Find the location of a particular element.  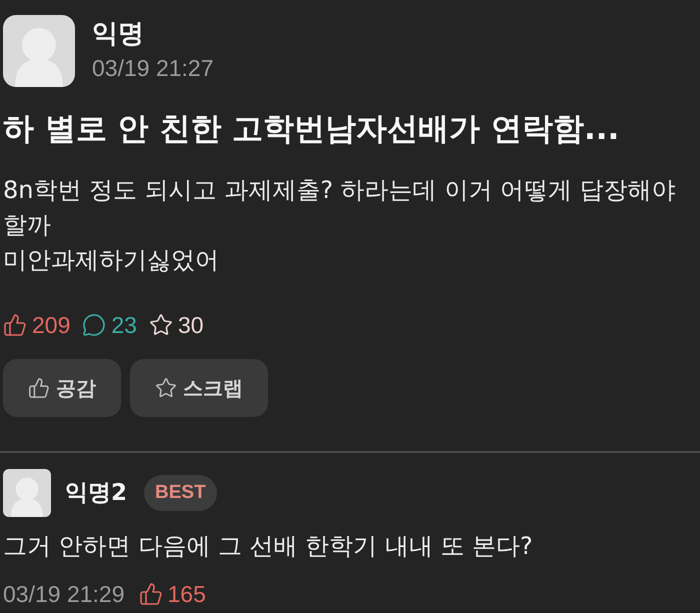

post-body-text: 8n학번 정도 되시고 과제제출? 하라는데 이거 어떻게 답장해야 할까 is located at coordinates (340, 208).